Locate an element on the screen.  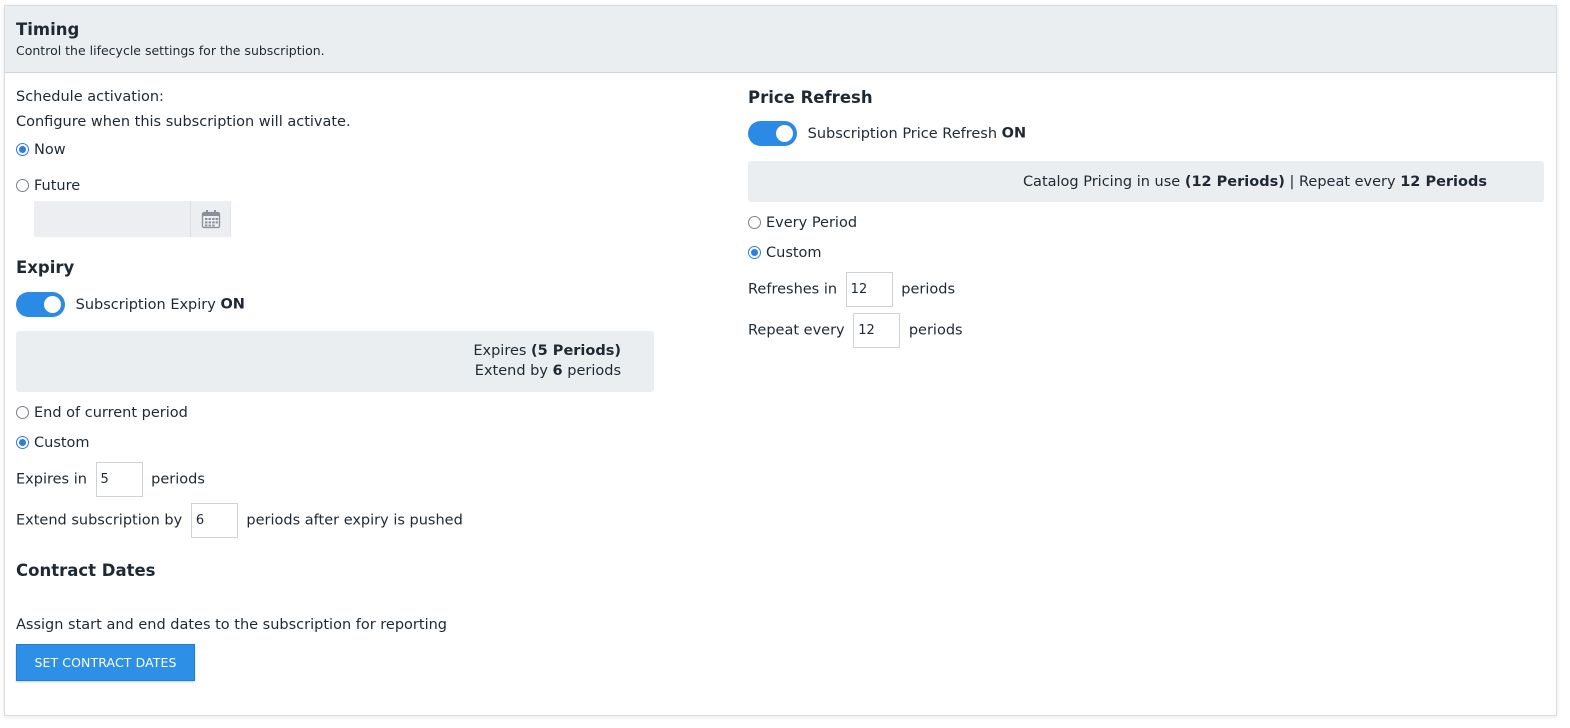
repeat-every-input: 12 is located at coordinates (877, 330).